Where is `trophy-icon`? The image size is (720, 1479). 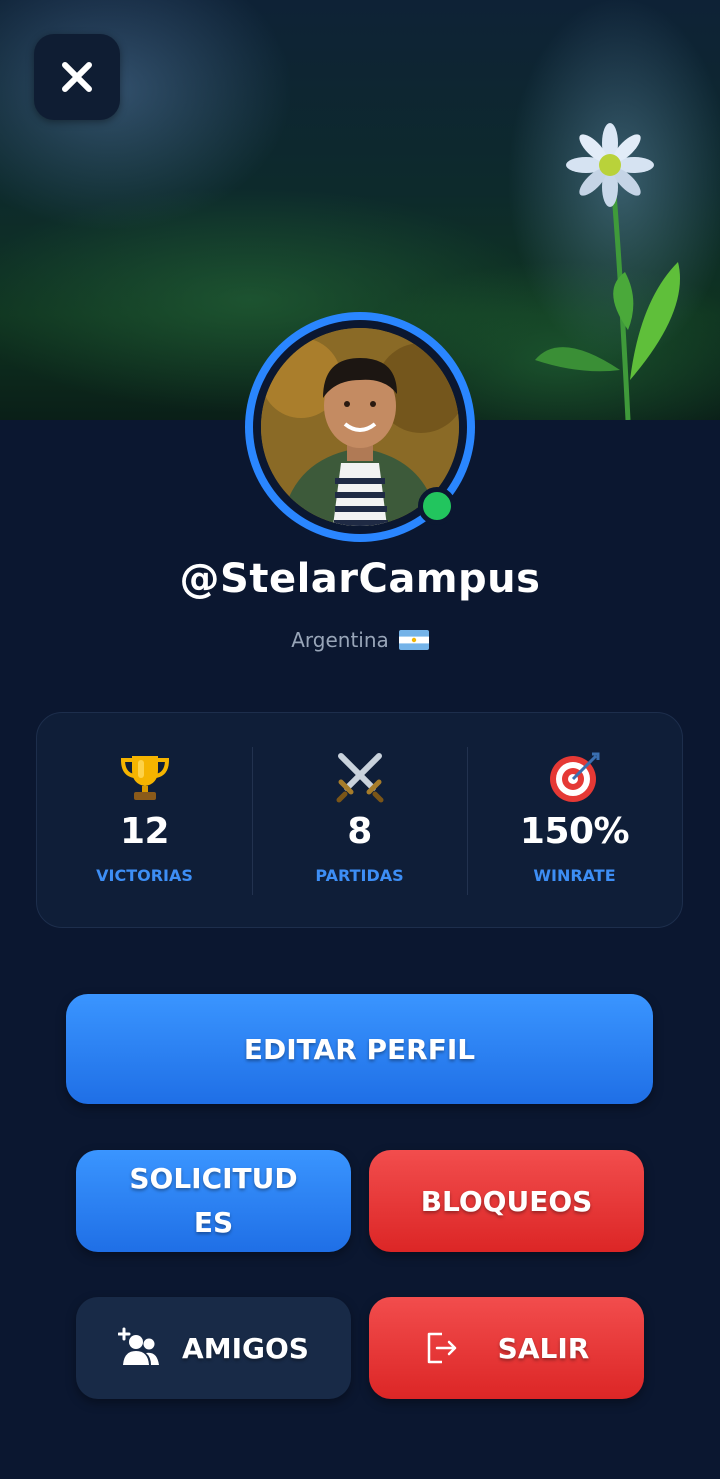 trophy-icon is located at coordinates (145, 777).